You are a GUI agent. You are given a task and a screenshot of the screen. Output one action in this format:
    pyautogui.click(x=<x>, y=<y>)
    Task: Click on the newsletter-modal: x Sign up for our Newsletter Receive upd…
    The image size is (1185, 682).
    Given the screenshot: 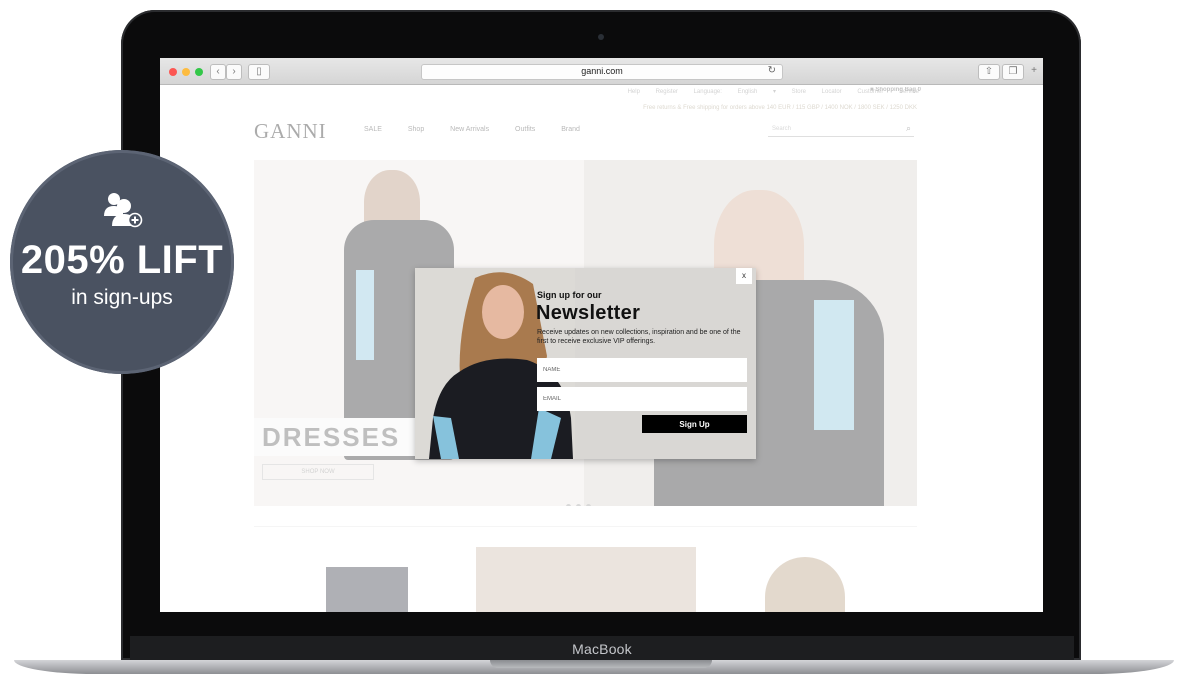 What is the action you would take?
    pyautogui.click(x=585, y=363)
    